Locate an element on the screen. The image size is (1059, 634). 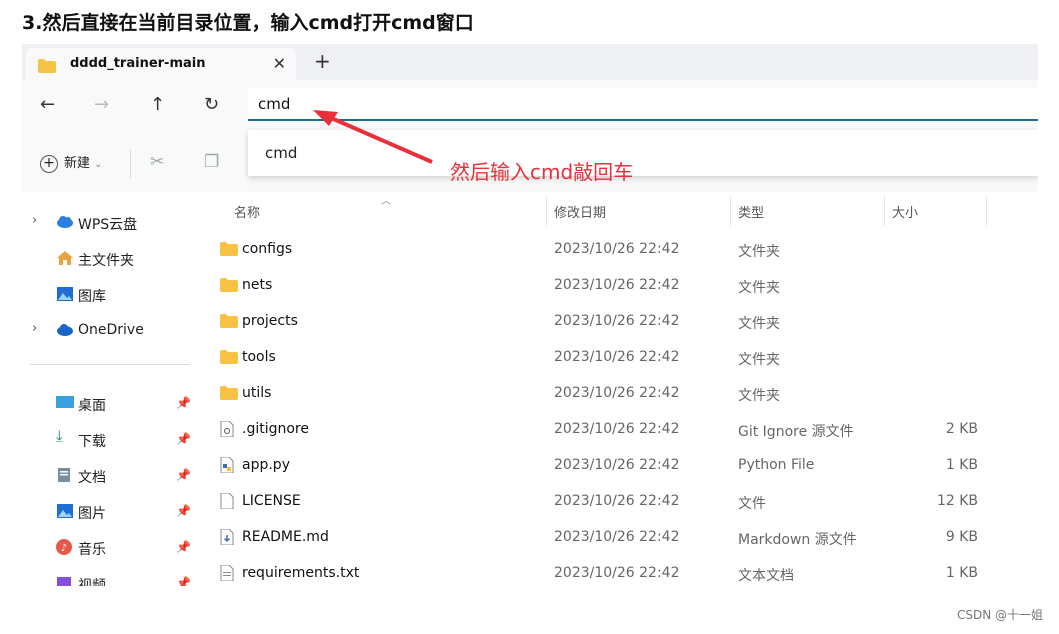
file-type: Git Ignore 源文件 is located at coordinates (796, 432).